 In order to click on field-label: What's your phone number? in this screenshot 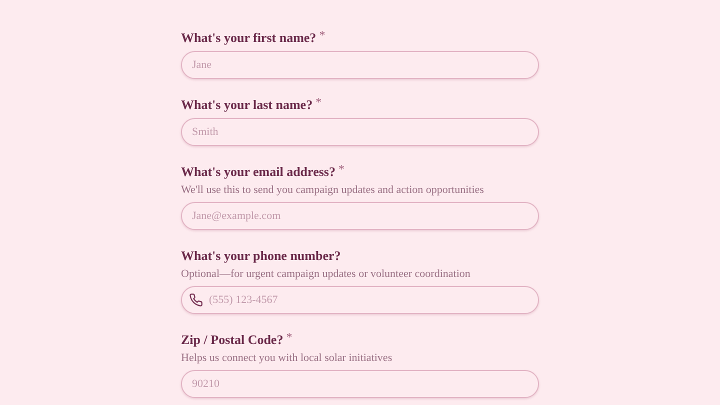, I will do `click(261, 256)`.